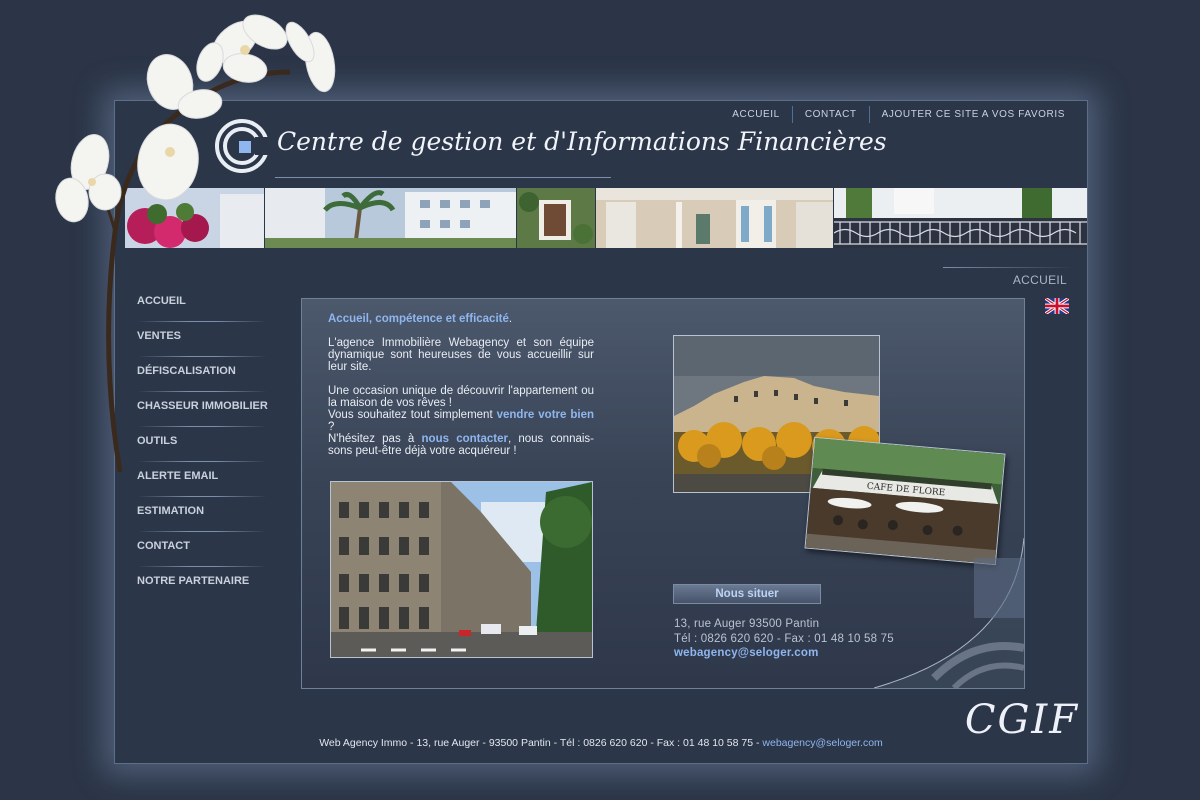  Describe the element at coordinates (1009, 267) in the screenshot. I see `breadcrumb-line` at that location.